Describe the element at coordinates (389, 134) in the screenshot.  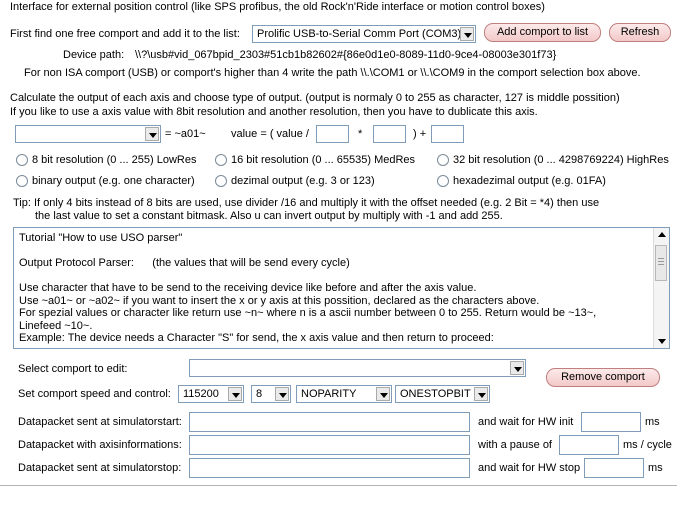
I see `multiplier-input` at that location.